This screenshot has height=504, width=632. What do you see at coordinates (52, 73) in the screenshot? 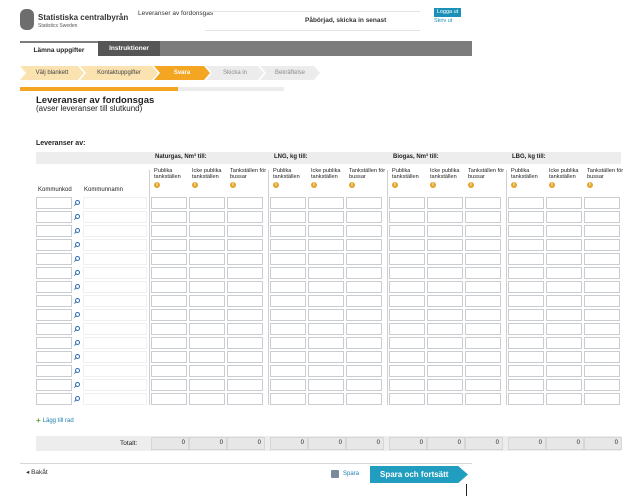
I see `step-valj-blankett: Välj blankett` at bounding box center [52, 73].